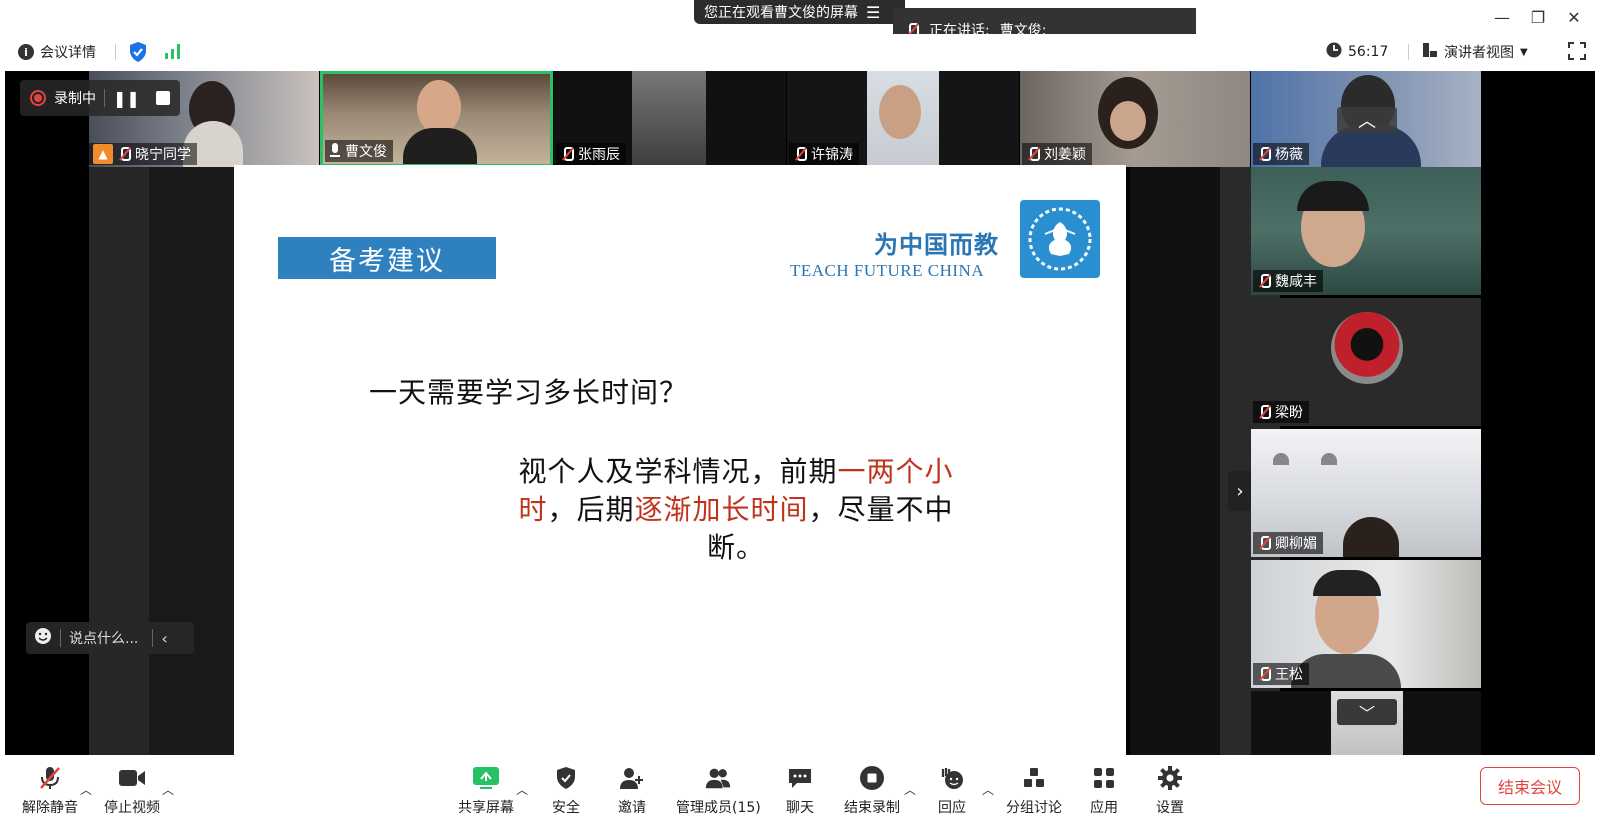 The height and width of the screenshot is (833, 1600). Describe the element at coordinates (1034, 778) in the screenshot. I see `breakout-rooms-icon` at that location.